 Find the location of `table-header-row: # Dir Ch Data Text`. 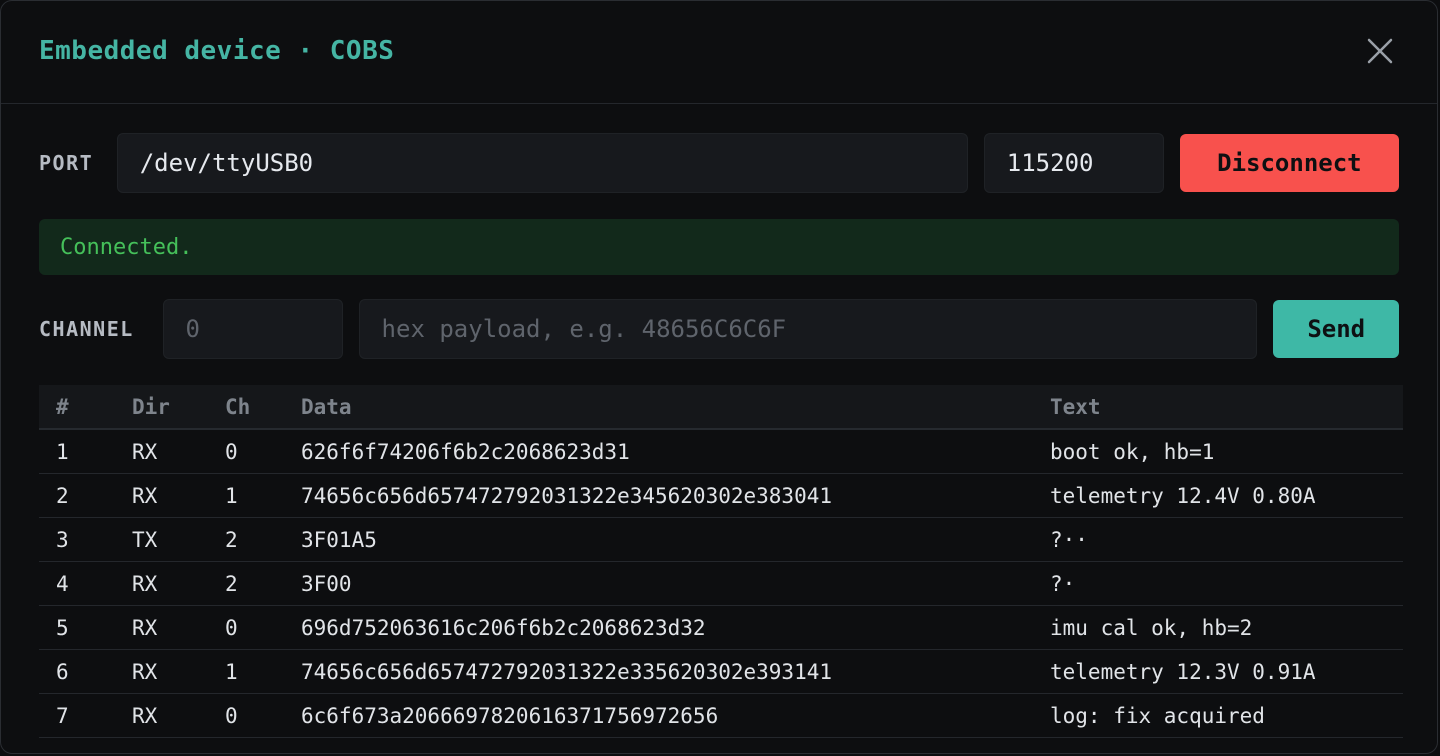

table-header-row: # Dir Ch Data Text is located at coordinates (721, 407).